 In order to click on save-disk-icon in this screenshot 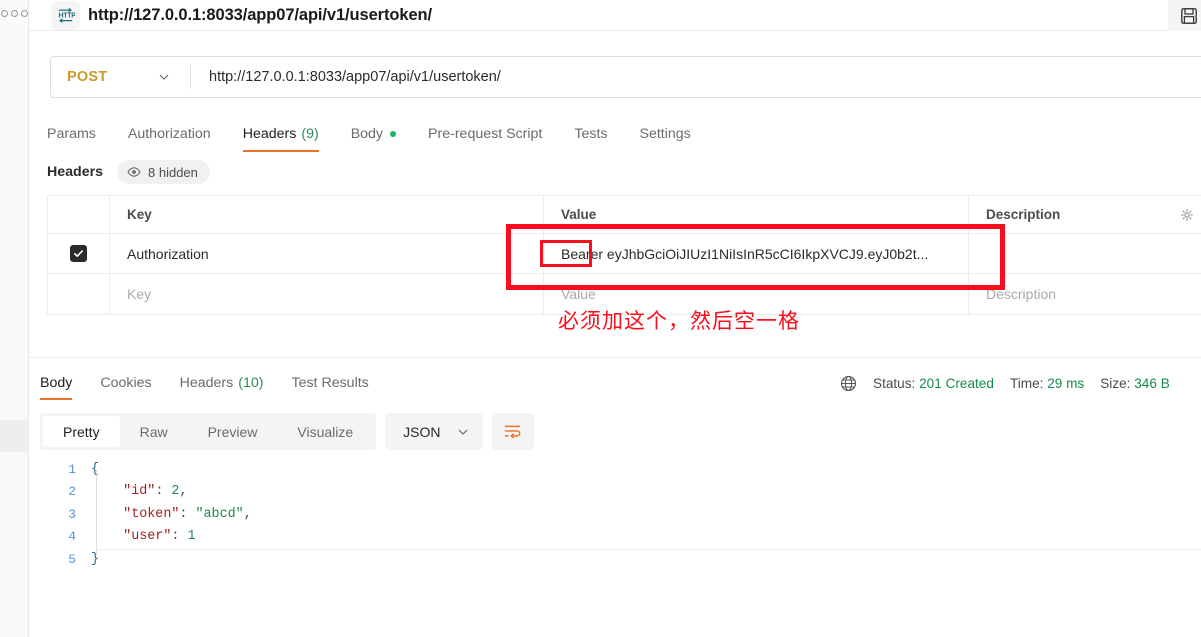, I will do `click(1189, 15)`.